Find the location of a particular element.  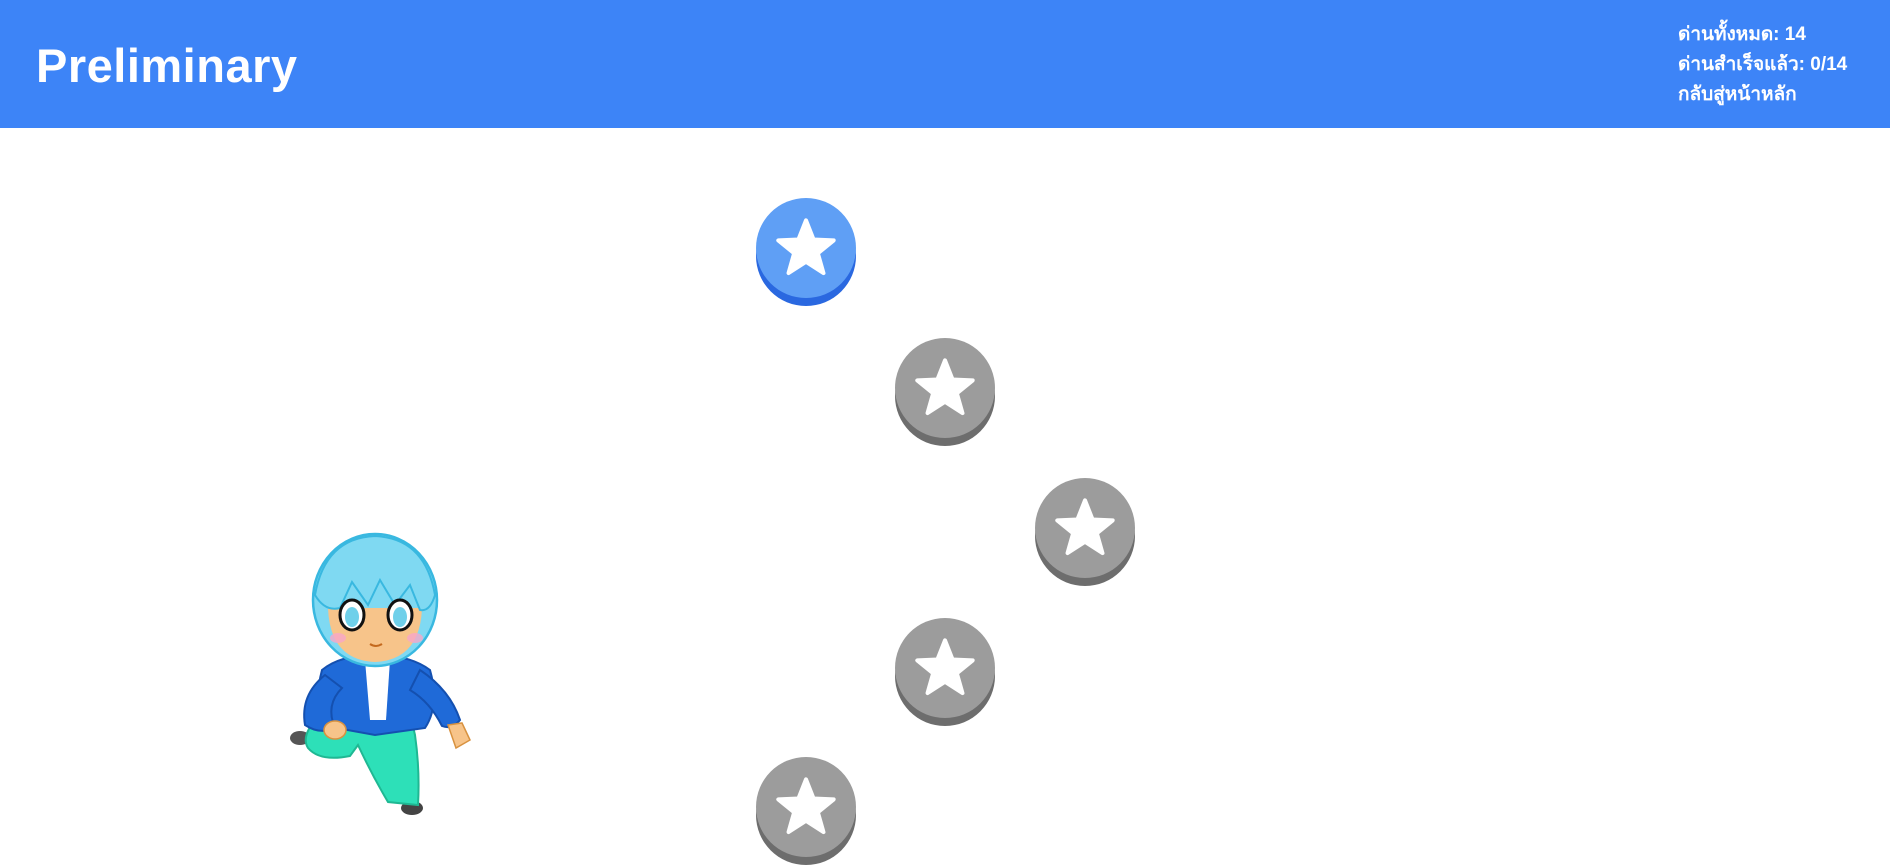

completed-levels-label: ด่านสำเร็จแล้ว: 0/14 is located at coordinates (1763, 64).